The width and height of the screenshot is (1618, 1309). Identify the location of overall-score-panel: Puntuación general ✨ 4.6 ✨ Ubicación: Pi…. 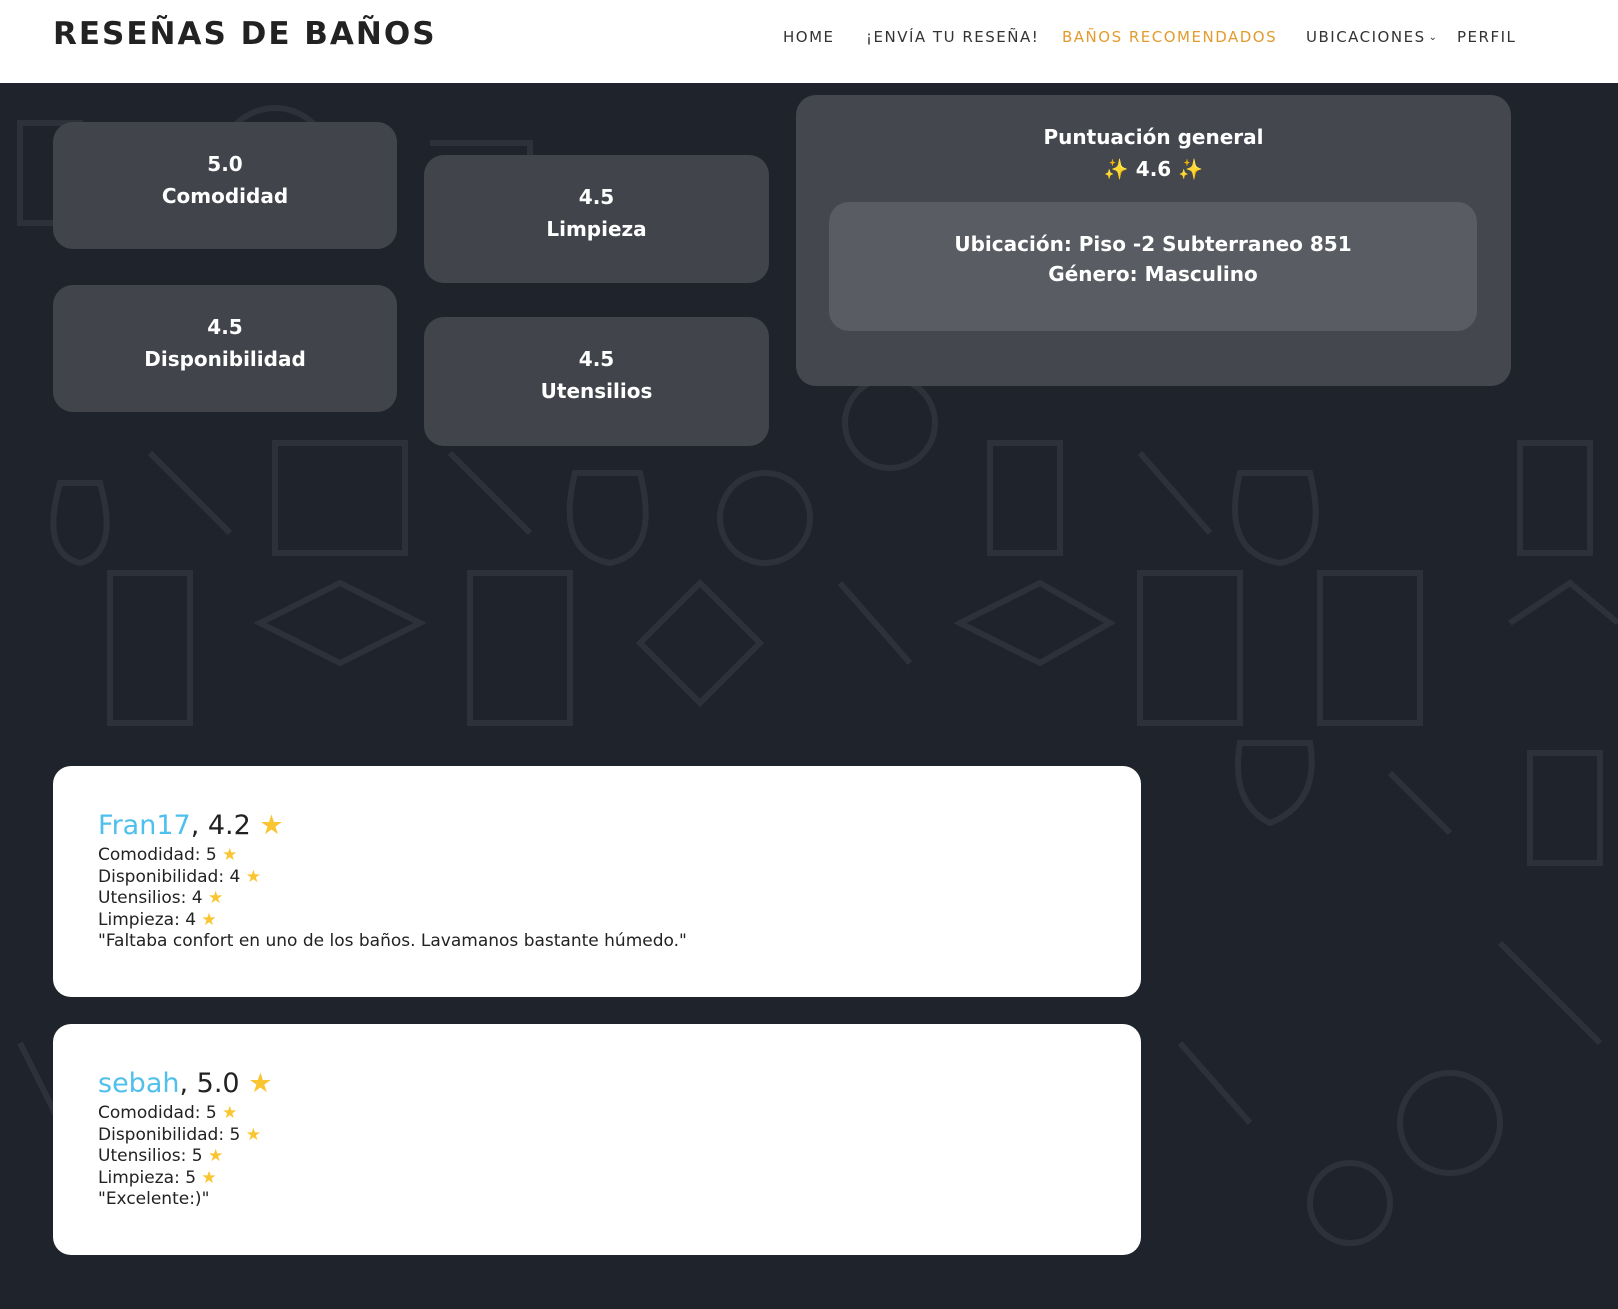
(1153, 240).